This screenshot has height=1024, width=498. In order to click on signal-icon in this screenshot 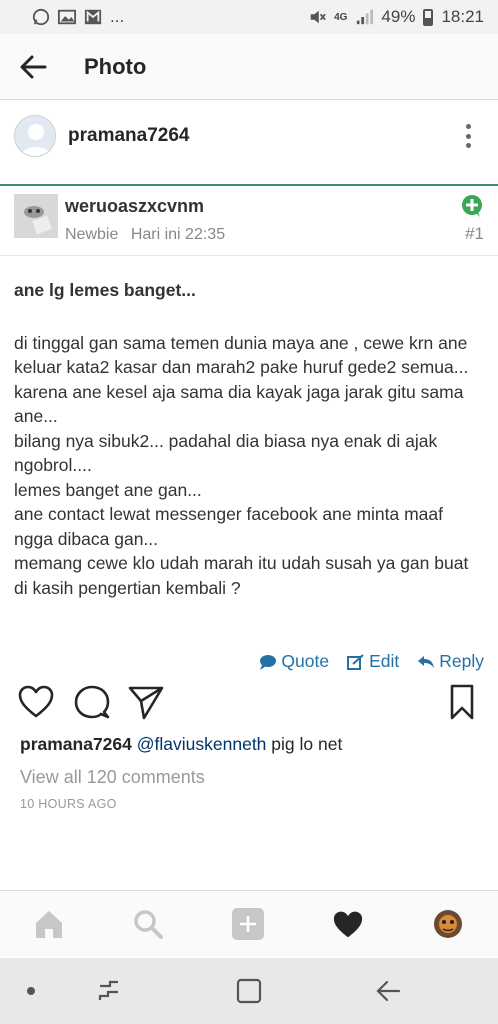, I will do `click(365, 17)`.